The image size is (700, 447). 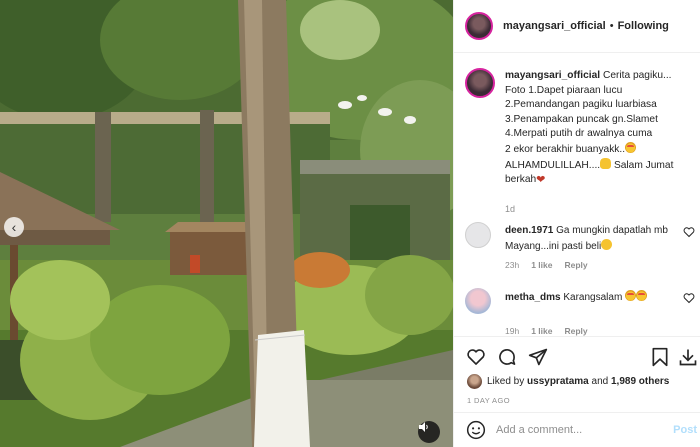 What do you see at coordinates (554, 26) in the screenshot?
I see `author-username: mayangsari_official` at bounding box center [554, 26].